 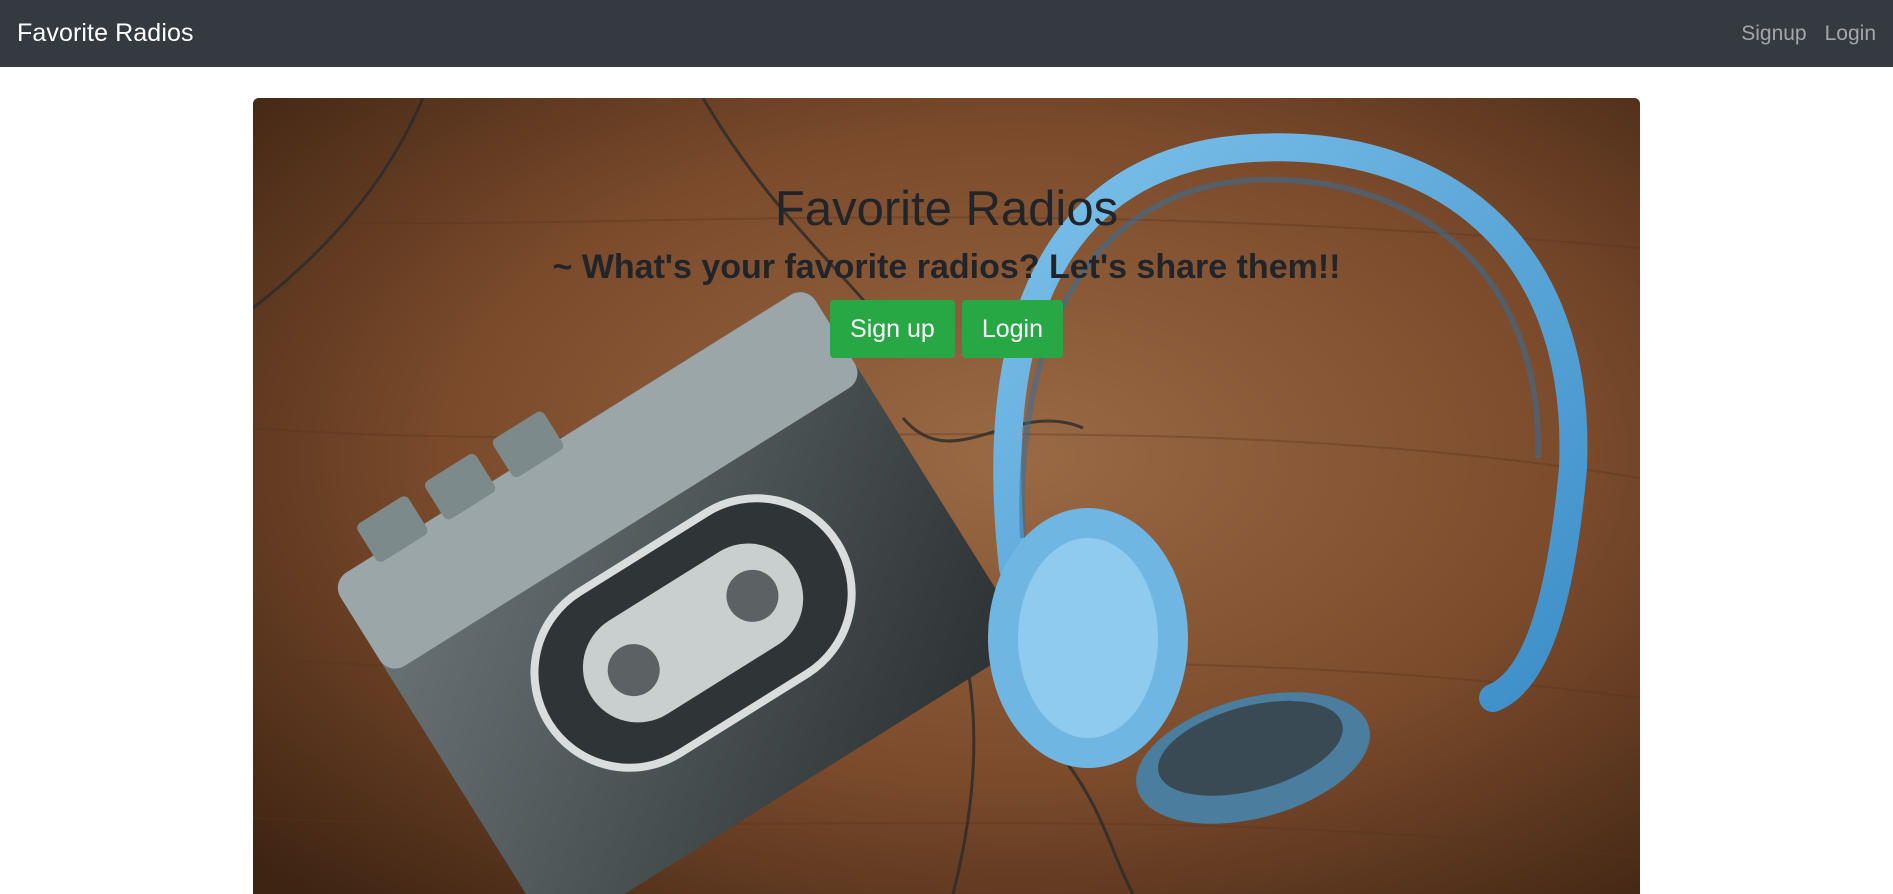 I want to click on hero-buttons: Sign up Login, so click(x=946, y=329).